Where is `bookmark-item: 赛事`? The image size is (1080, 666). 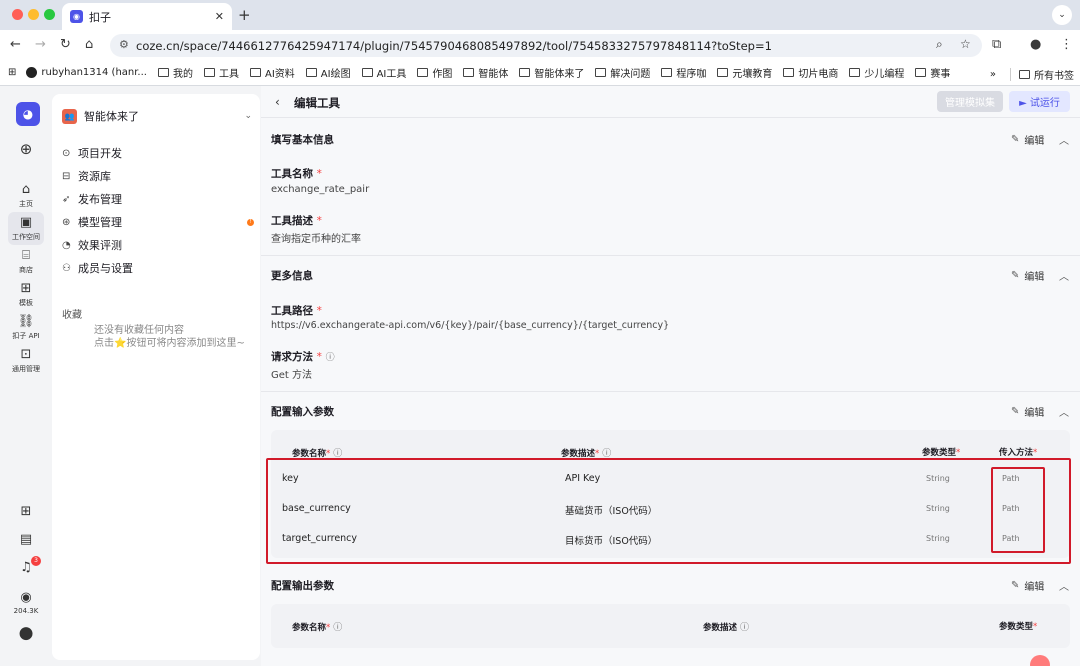
bookmark-item: 赛事 is located at coordinates (932, 72).